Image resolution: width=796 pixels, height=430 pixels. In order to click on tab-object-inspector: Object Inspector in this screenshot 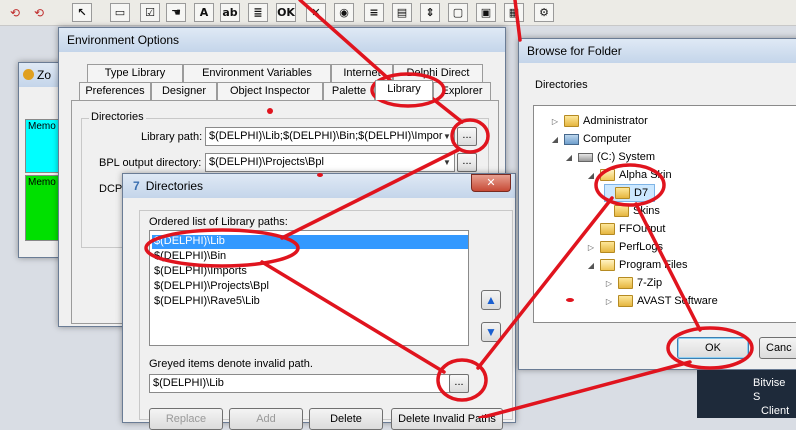, I will do `click(270, 91)`.